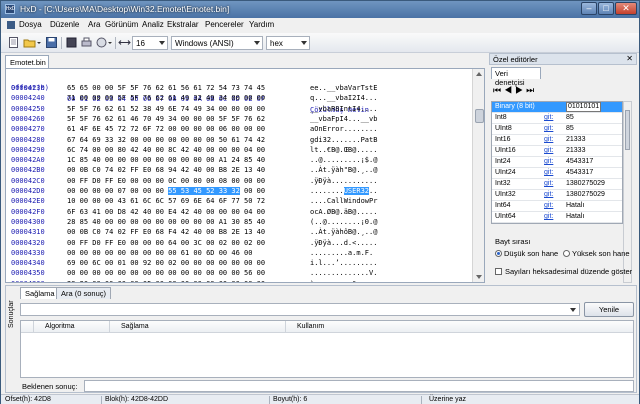 This screenshot has height=404, width=640. I want to click on decoded-text: (..@........¡0.@, so click(343, 222).